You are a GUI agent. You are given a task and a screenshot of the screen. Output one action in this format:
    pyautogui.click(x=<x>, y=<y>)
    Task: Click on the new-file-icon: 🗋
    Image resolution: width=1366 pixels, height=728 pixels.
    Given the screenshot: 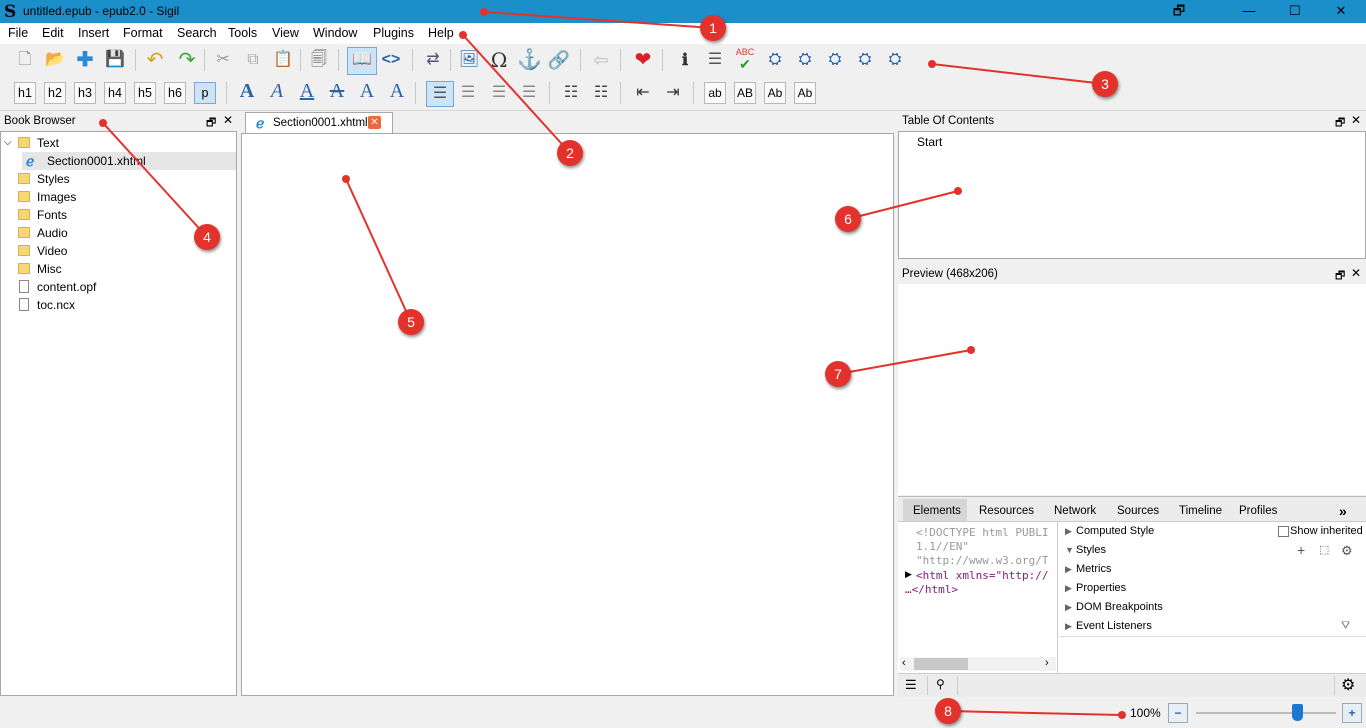 What is the action you would take?
    pyautogui.click(x=25, y=60)
    